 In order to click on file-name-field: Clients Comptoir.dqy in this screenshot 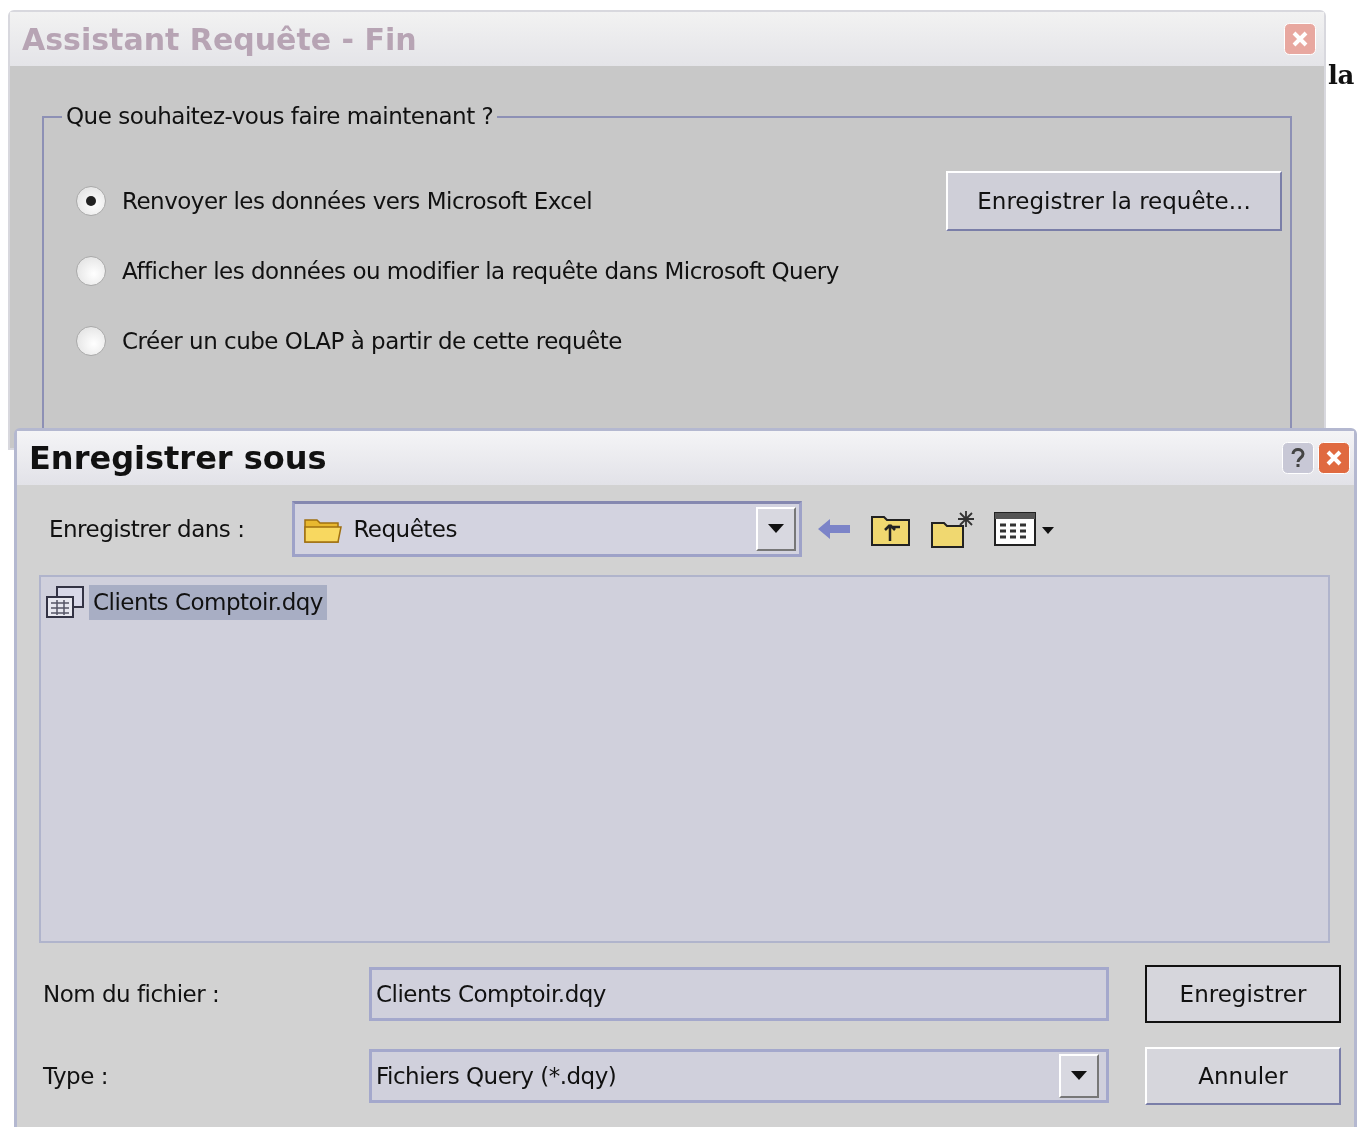, I will do `click(739, 994)`.